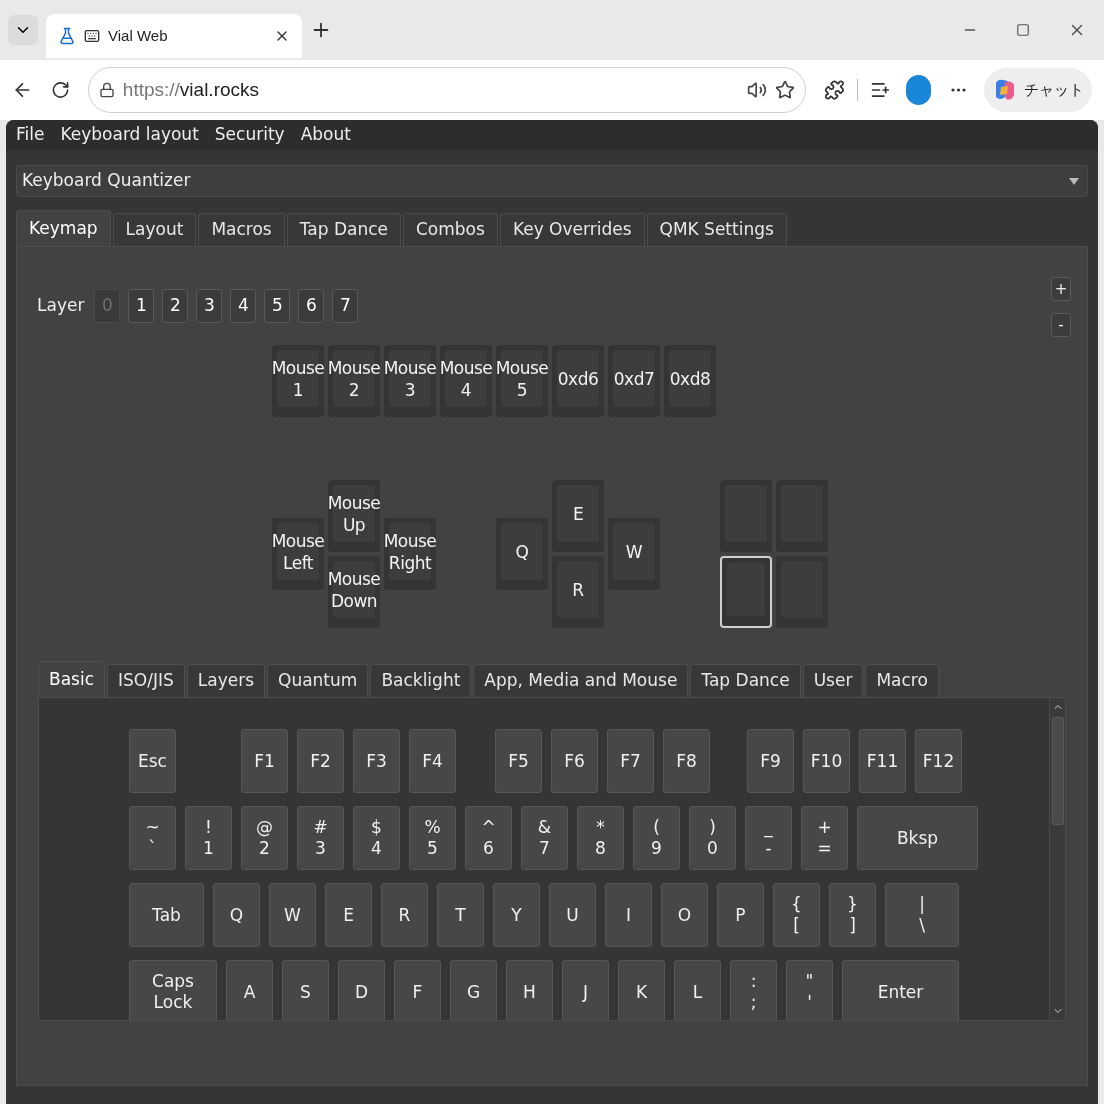 The width and height of the screenshot is (1104, 1104). I want to click on layer-button: 6, so click(311, 306).